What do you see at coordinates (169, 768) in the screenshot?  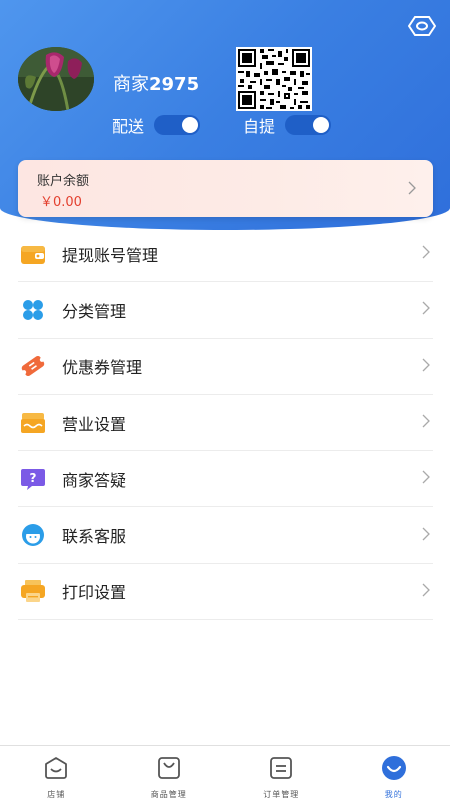 I see `bag-icon` at bounding box center [169, 768].